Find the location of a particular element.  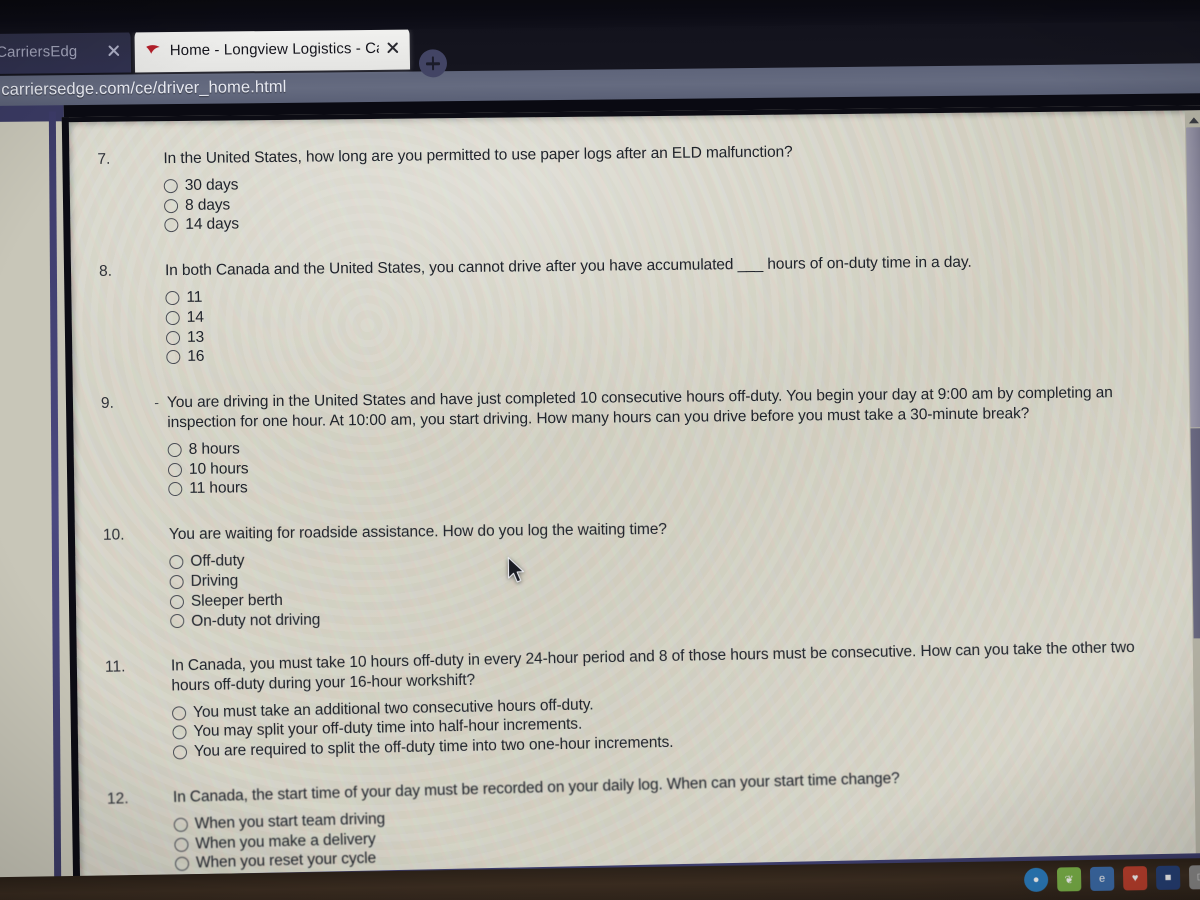

tab-title: Home - Longview Logistics - Carr is located at coordinates (274, 49).